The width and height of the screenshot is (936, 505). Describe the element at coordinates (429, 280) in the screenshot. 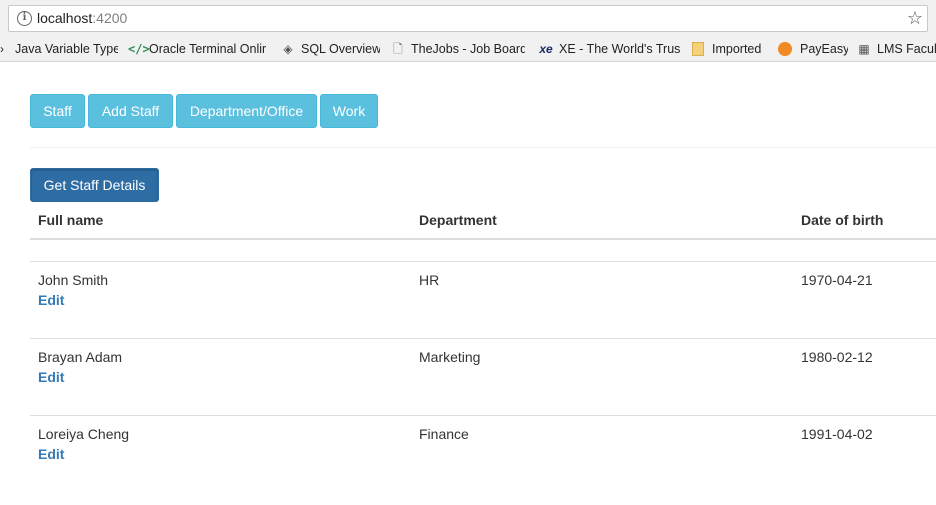

I see `staff-department: HR` at that location.